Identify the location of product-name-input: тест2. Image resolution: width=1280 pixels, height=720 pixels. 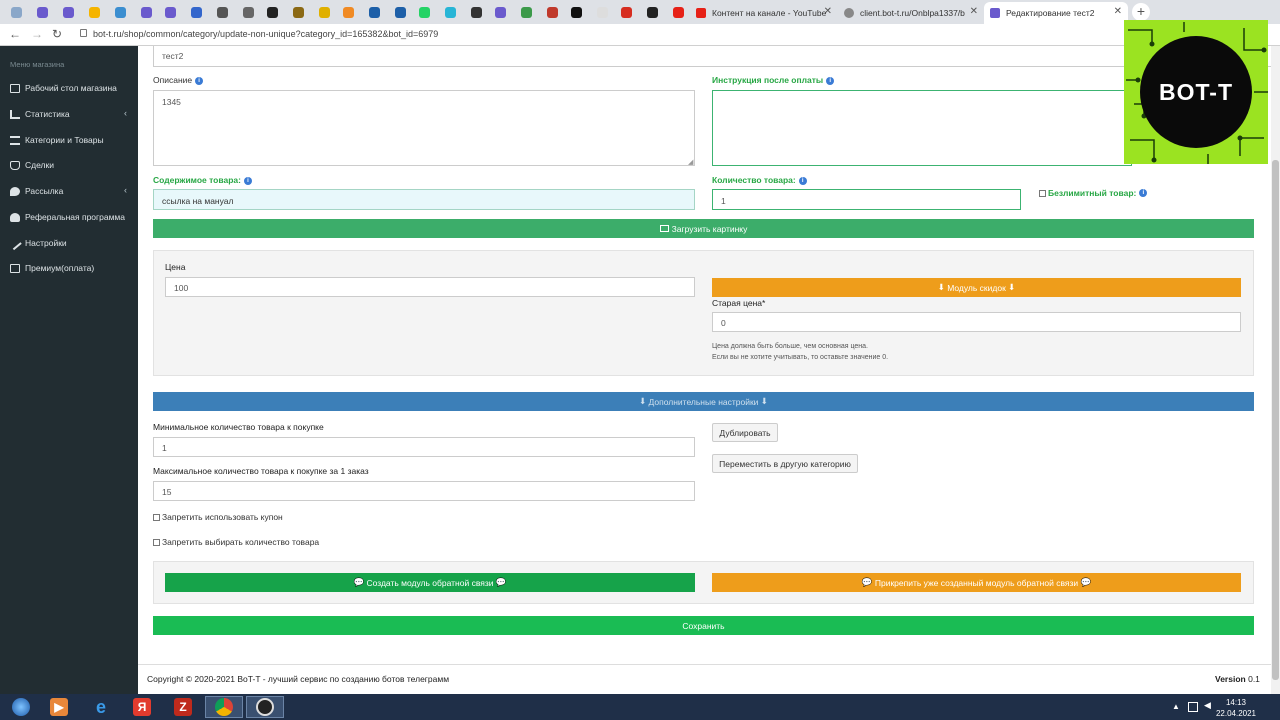
(713, 56).